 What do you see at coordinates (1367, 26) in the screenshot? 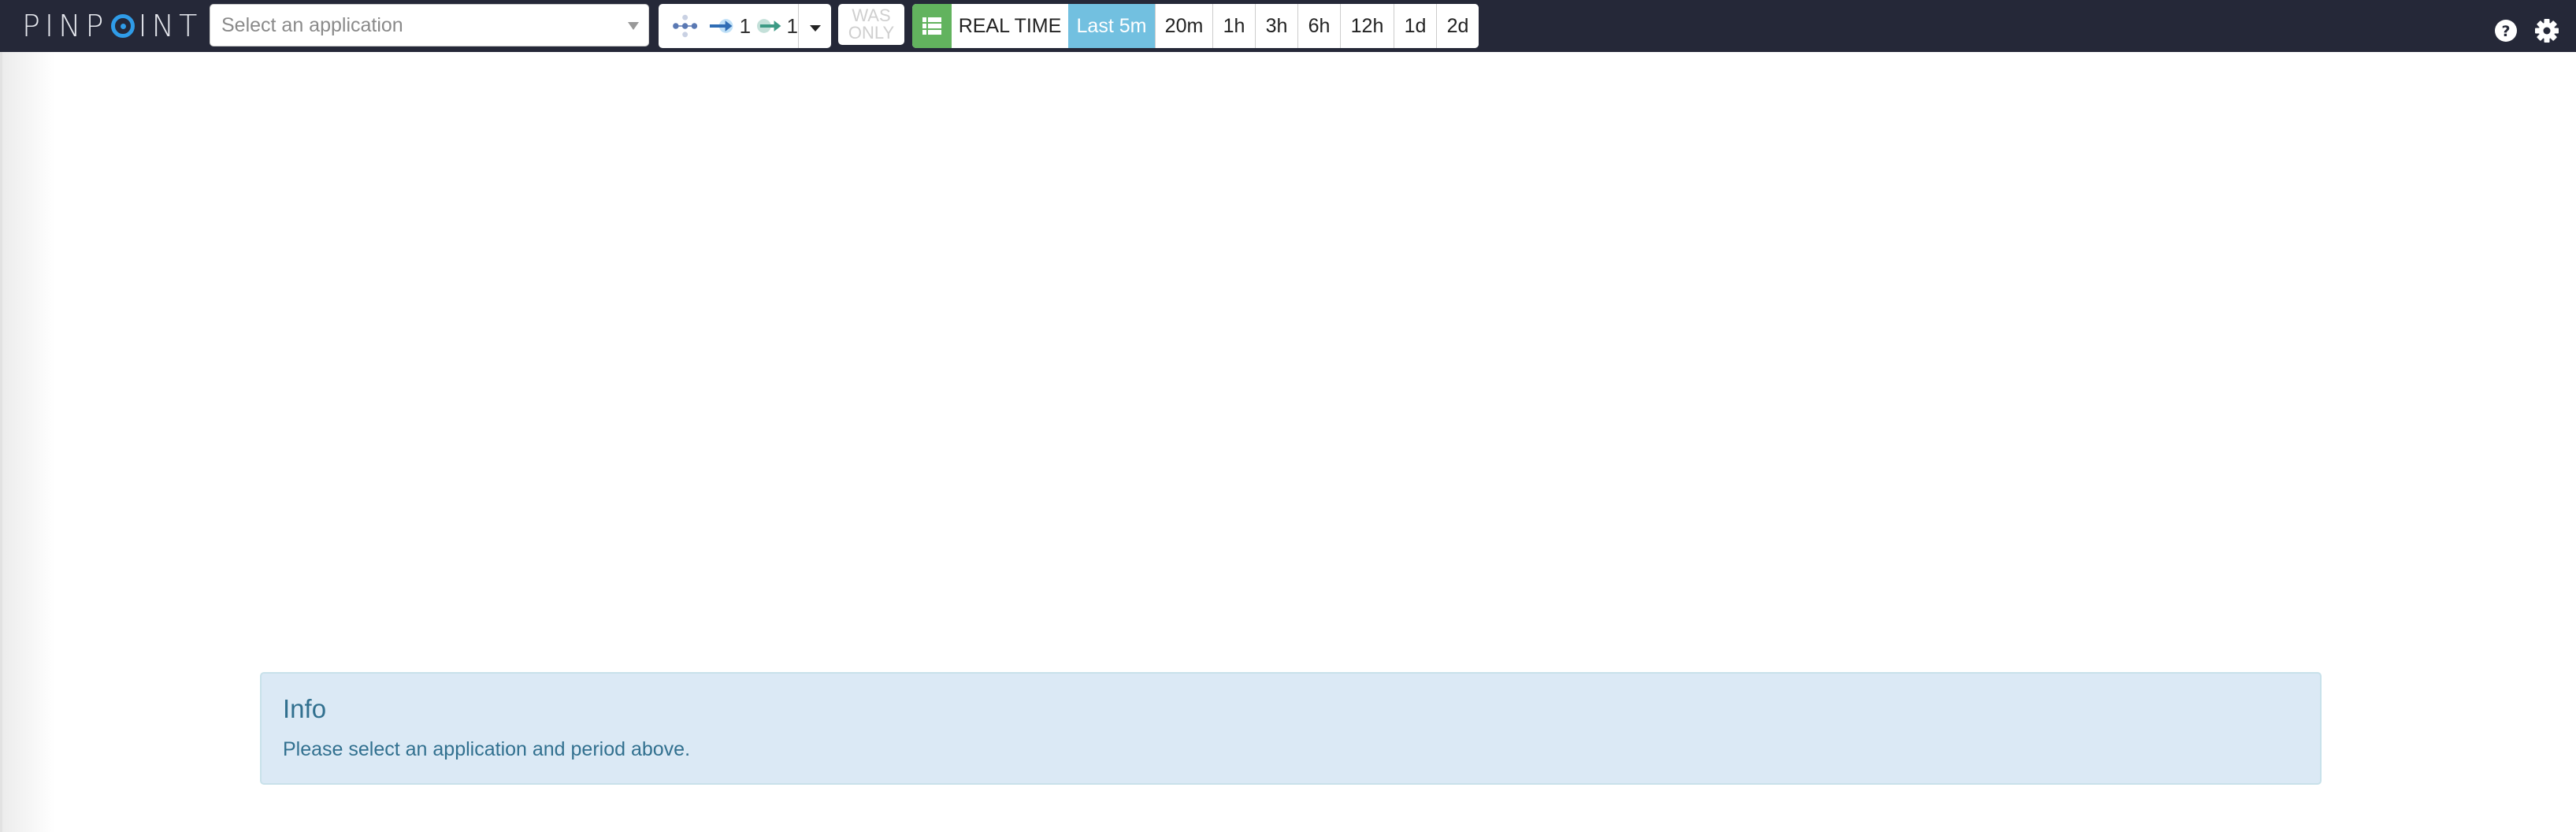
I see `period-12h: 12h` at bounding box center [1367, 26].